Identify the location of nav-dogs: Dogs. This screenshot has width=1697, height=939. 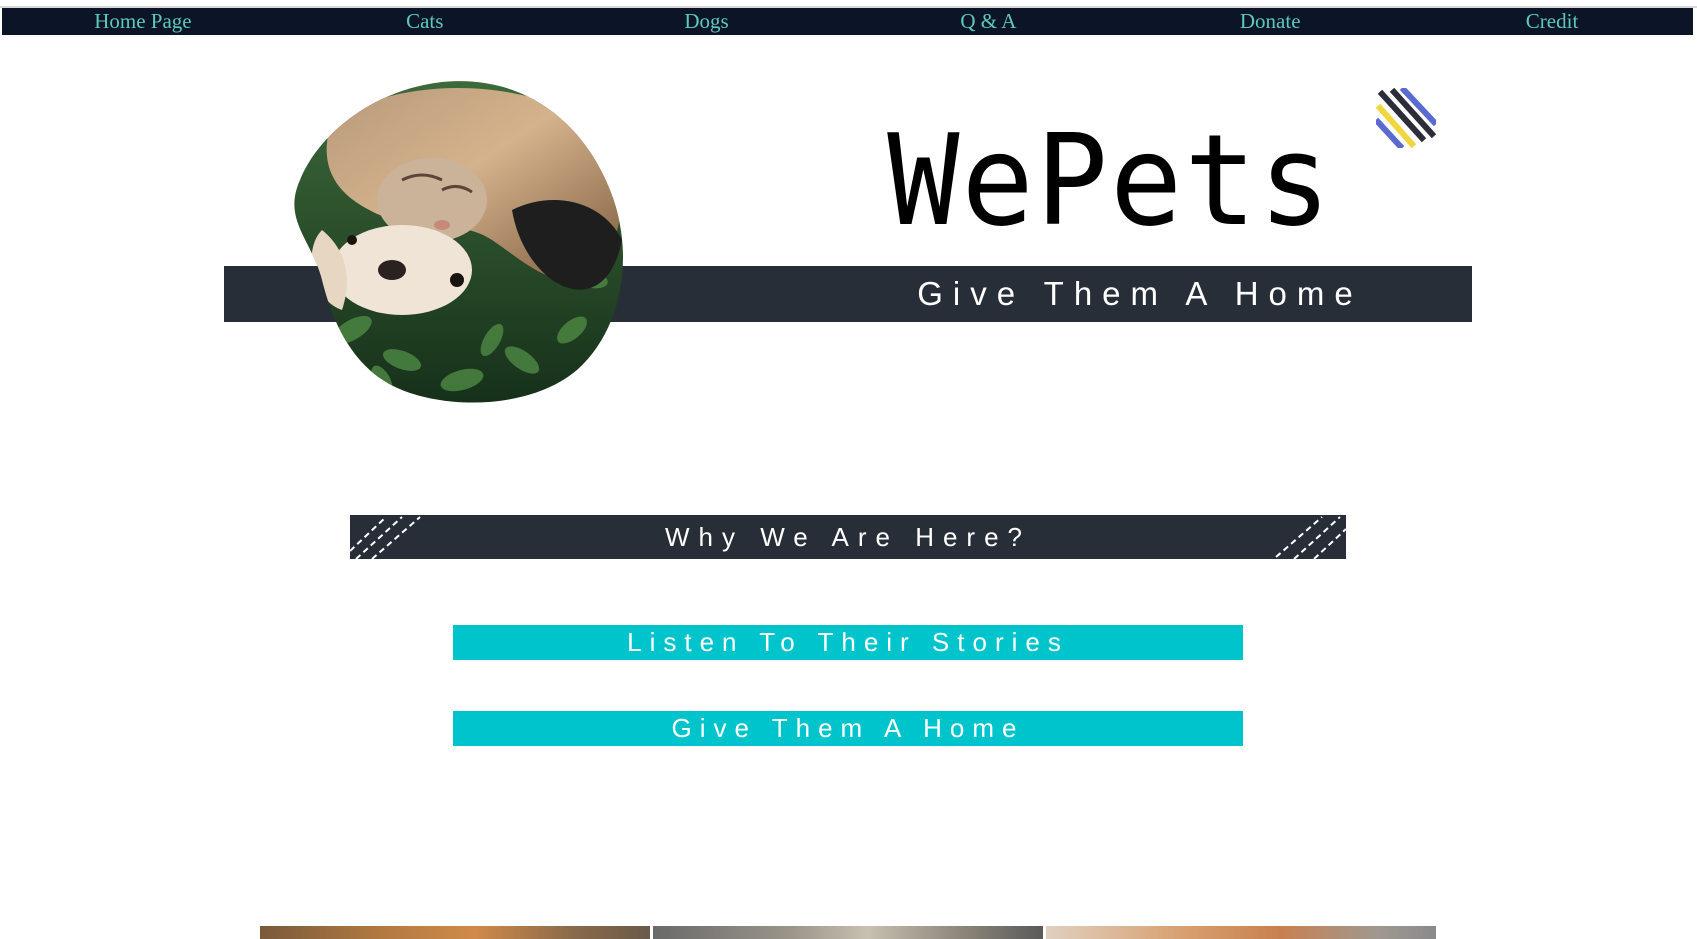
(707, 21).